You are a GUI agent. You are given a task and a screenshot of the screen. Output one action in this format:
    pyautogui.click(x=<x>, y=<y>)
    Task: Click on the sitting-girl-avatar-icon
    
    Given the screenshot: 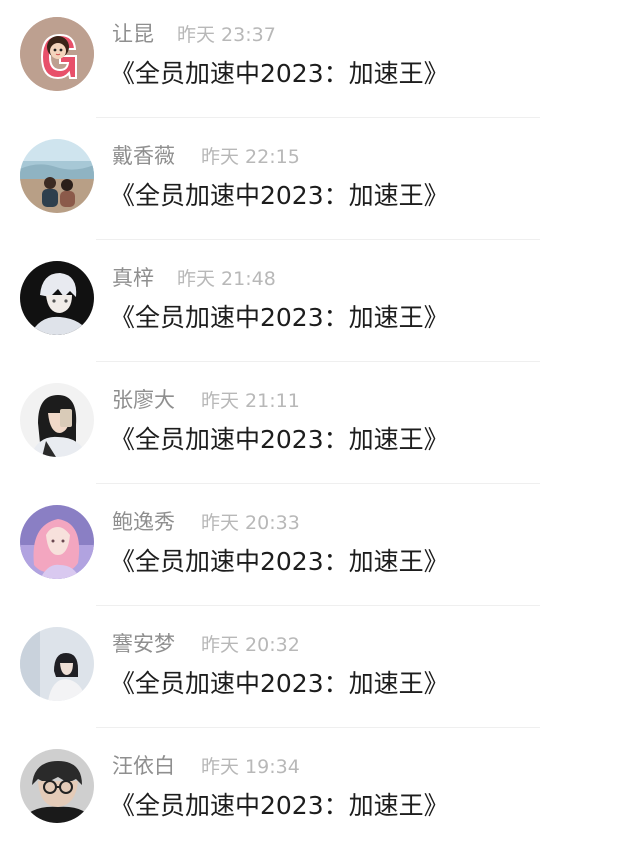 What is the action you would take?
    pyautogui.click(x=57, y=664)
    